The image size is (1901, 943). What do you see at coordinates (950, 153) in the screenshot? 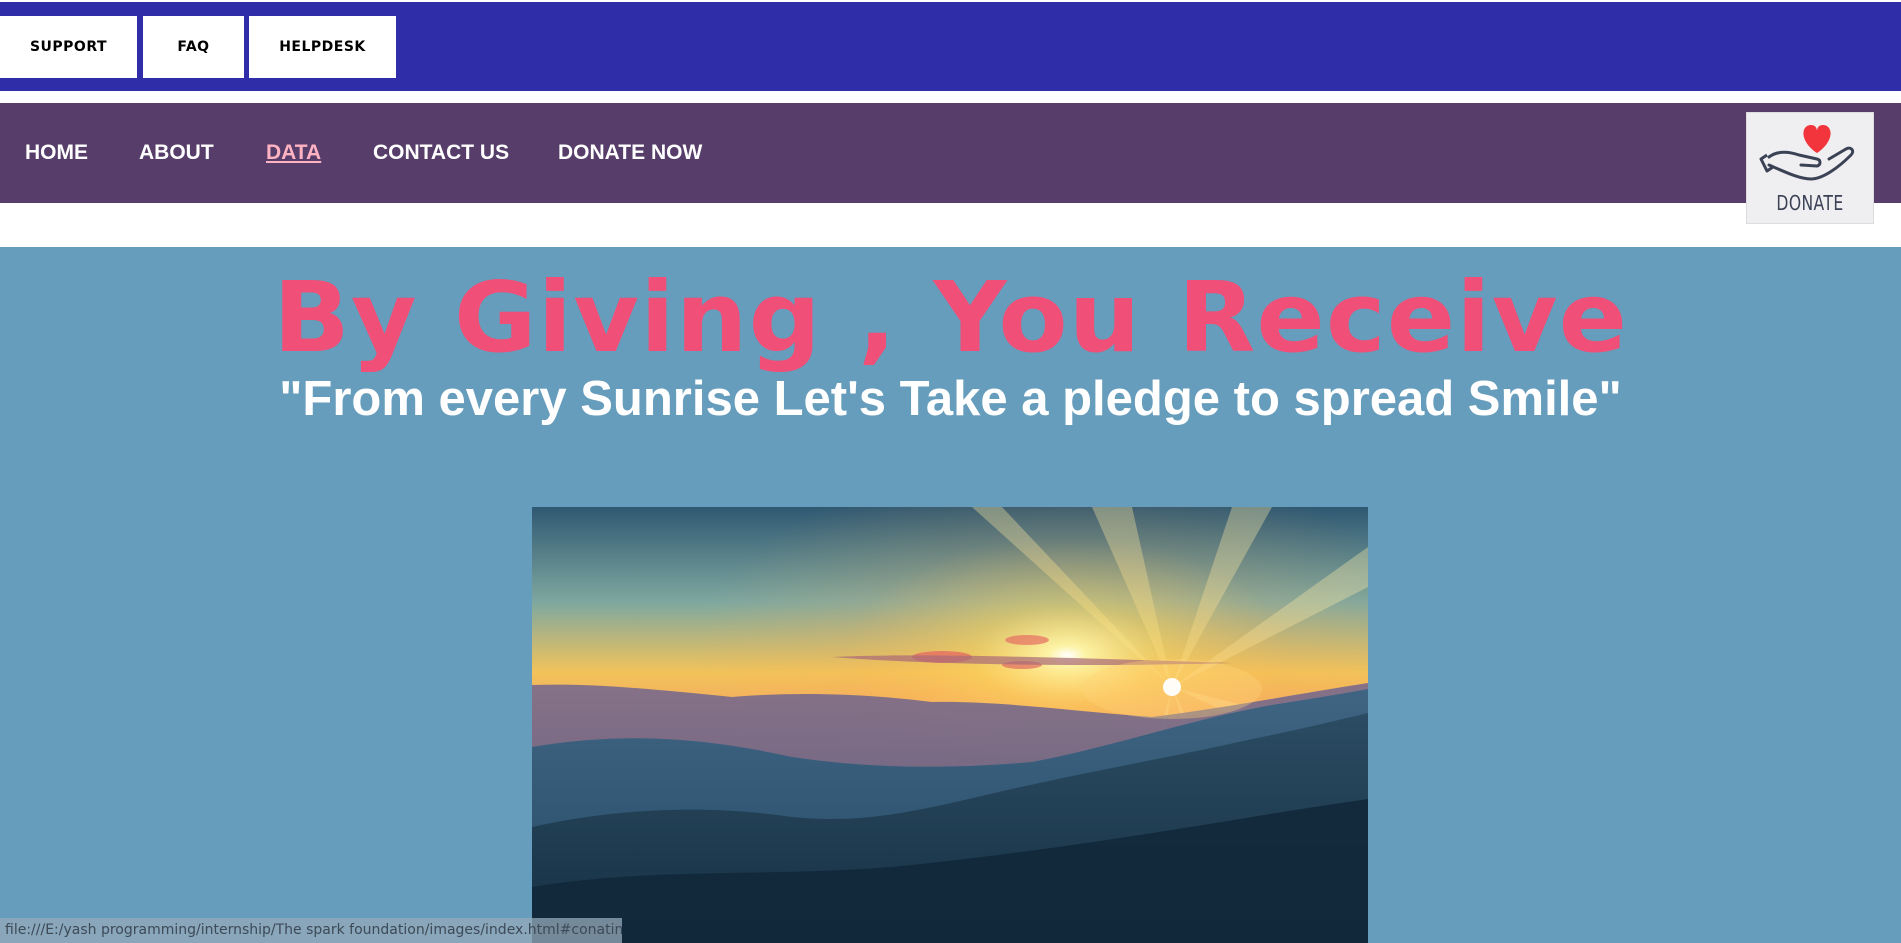
I see `main-navigation: HOME ABOUT DATA CONTACT US DONATE NOW` at bounding box center [950, 153].